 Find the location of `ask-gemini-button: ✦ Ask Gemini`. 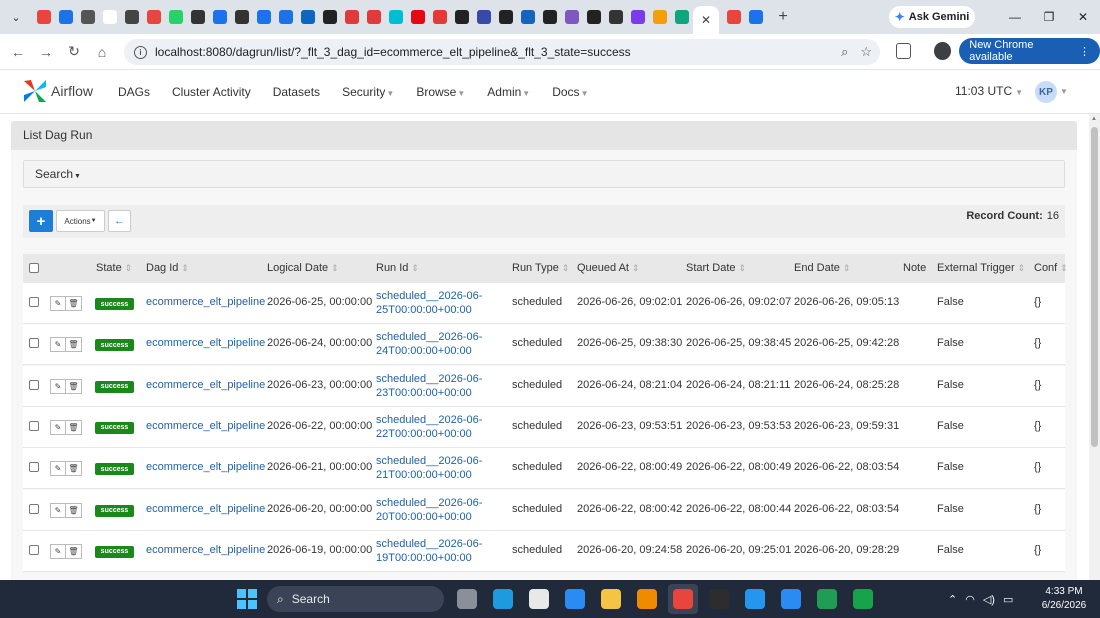

ask-gemini-button: ✦ Ask Gemini is located at coordinates (932, 17).